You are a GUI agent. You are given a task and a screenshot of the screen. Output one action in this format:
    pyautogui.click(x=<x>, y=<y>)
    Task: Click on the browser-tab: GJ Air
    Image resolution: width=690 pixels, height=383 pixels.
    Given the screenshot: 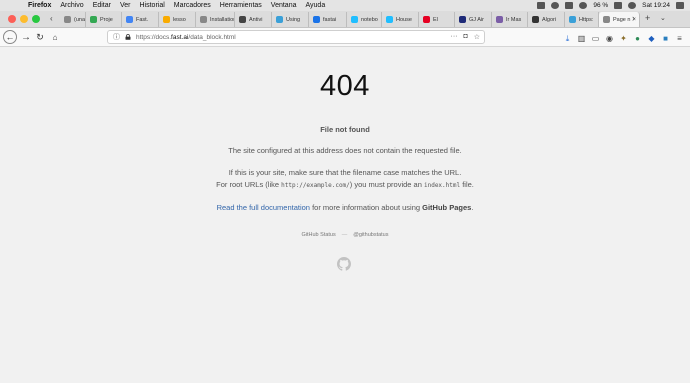 What is the action you would take?
    pyautogui.click(x=473, y=19)
    